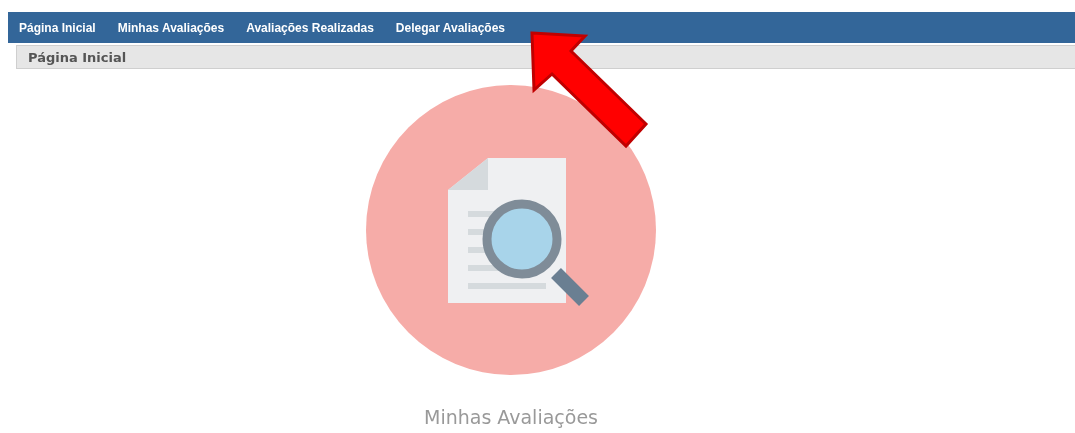 The image size is (1075, 433). I want to click on breadcrumb-title: Página Inicial, so click(77, 57).